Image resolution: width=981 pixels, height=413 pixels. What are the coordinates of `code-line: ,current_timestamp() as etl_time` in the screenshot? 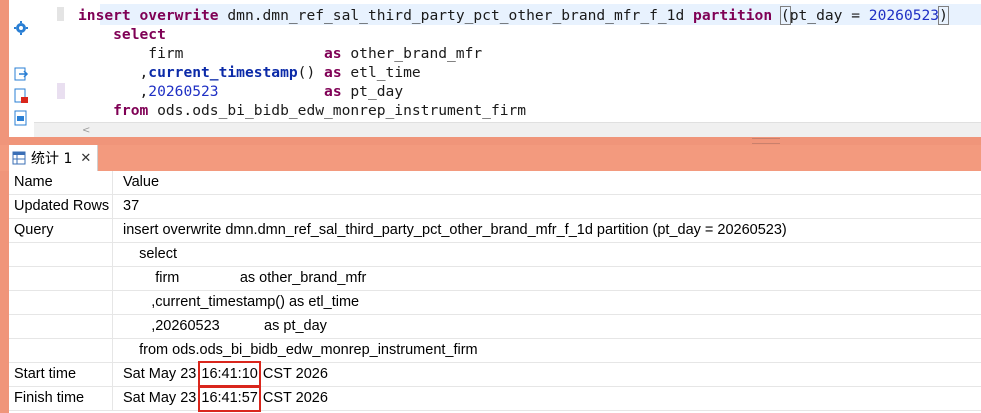 It's located at (249, 72).